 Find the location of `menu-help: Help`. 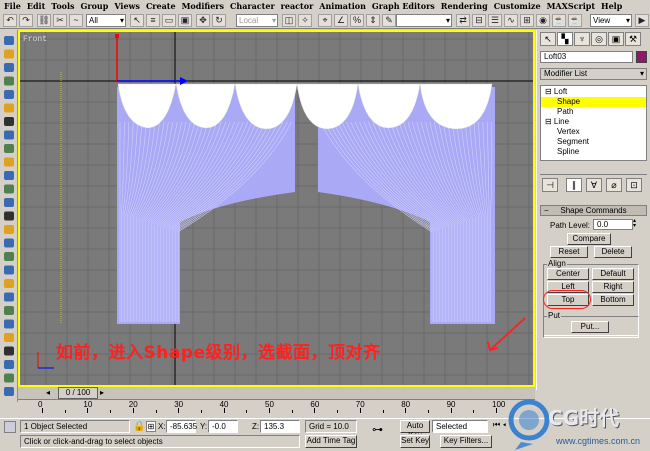

menu-help: Help is located at coordinates (611, 6).